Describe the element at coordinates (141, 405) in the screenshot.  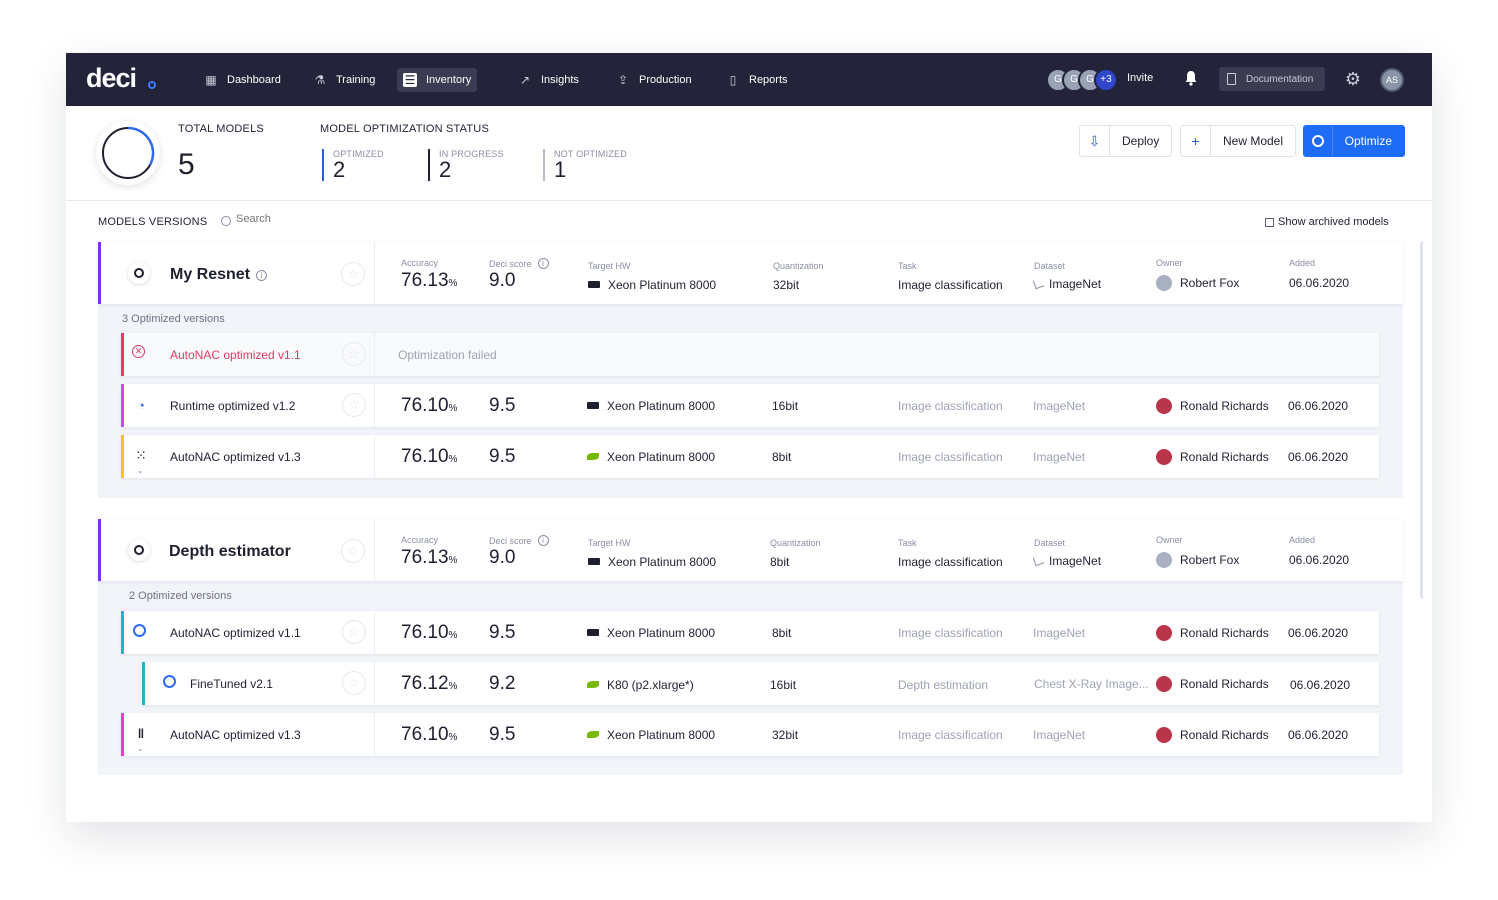
I see `runtime-icon: ◔` at that location.